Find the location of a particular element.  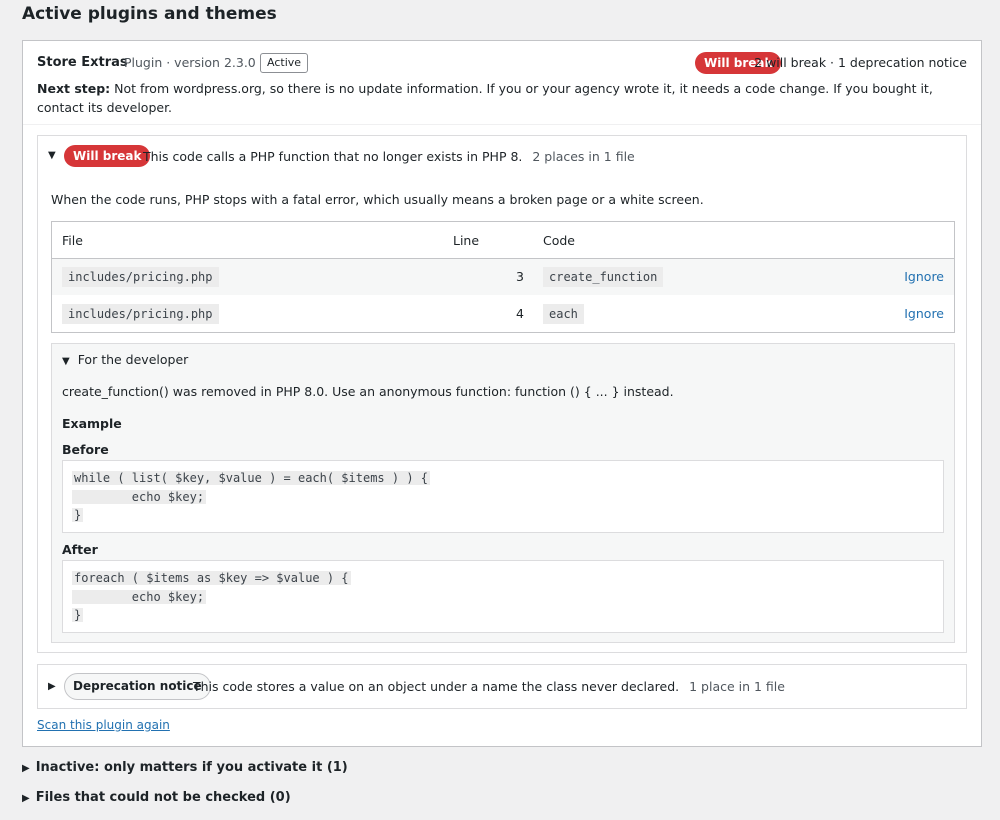

table-row: includes/pricing.php 4 each Ignore is located at coordinates (503, 314).